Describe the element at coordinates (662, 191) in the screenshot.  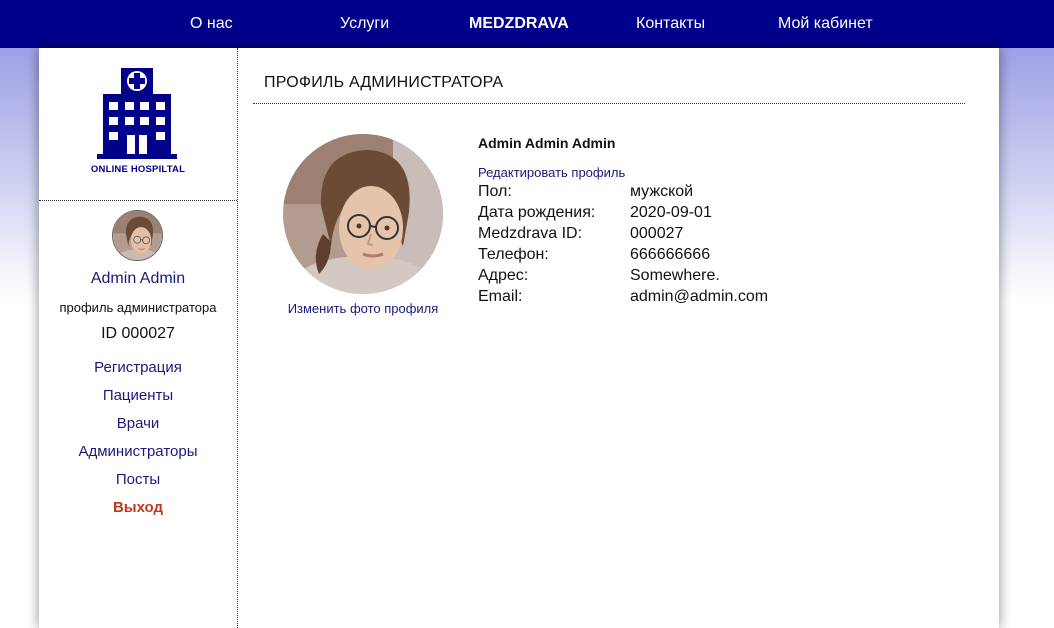
I see `field-value: мужской` at that location.